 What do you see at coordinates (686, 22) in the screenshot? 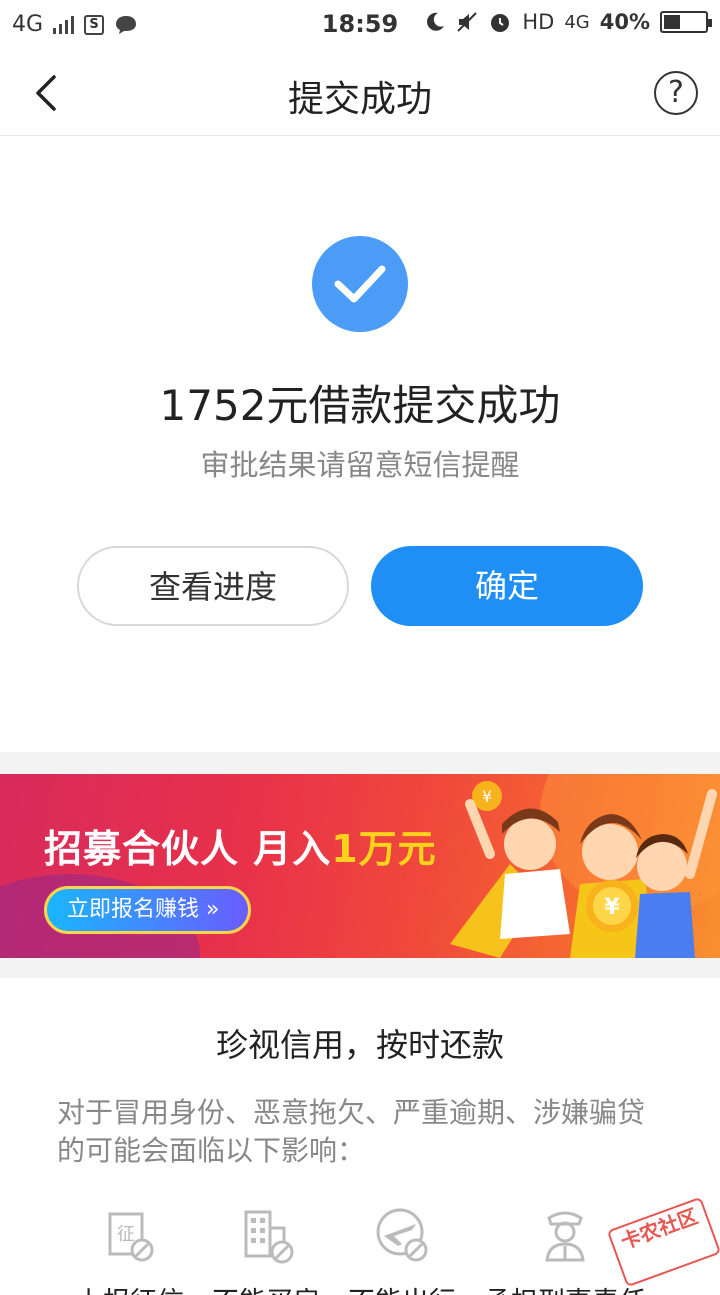
I see `battery-icon` at bounding box center [686, 22].